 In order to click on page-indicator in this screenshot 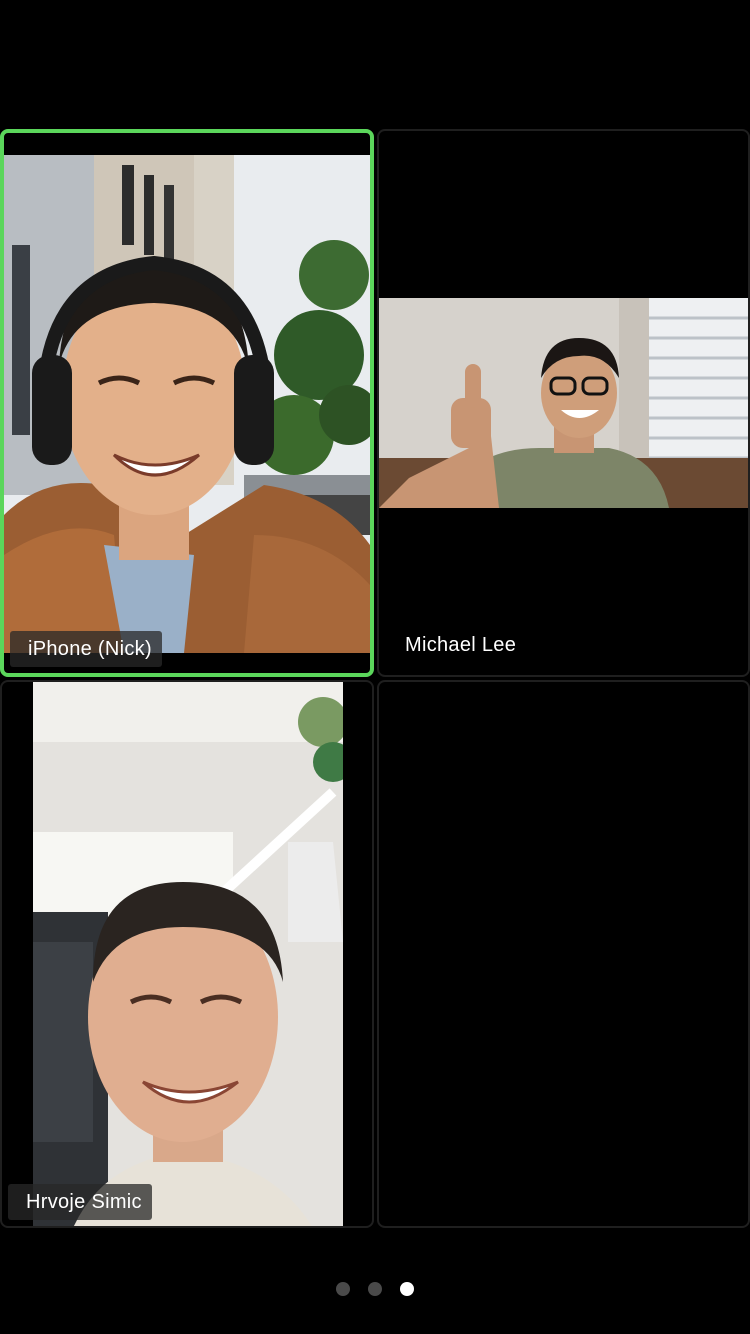, I will do `click(375, 1289)`.